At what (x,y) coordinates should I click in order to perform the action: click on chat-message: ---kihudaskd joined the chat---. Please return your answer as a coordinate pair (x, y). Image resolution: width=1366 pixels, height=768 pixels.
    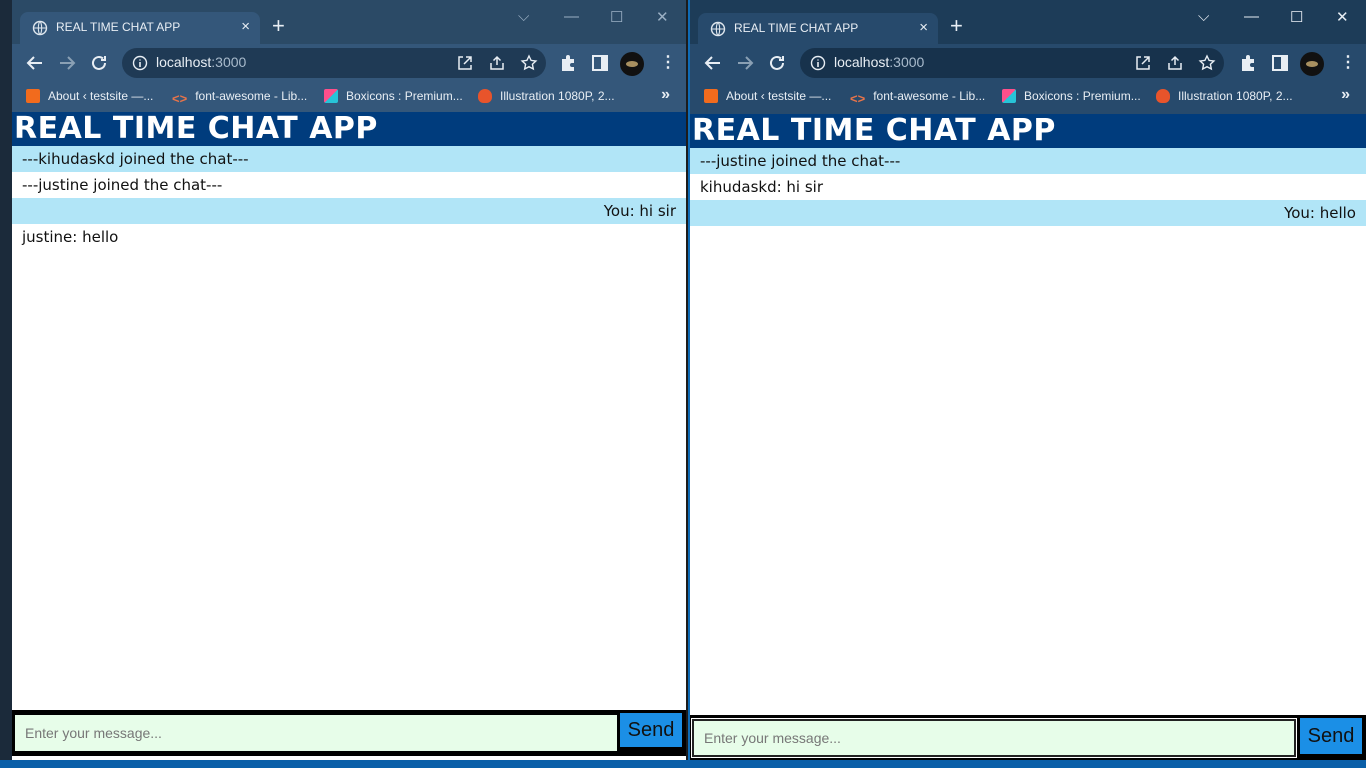
    Looking at the image, I should click on (349, 159).